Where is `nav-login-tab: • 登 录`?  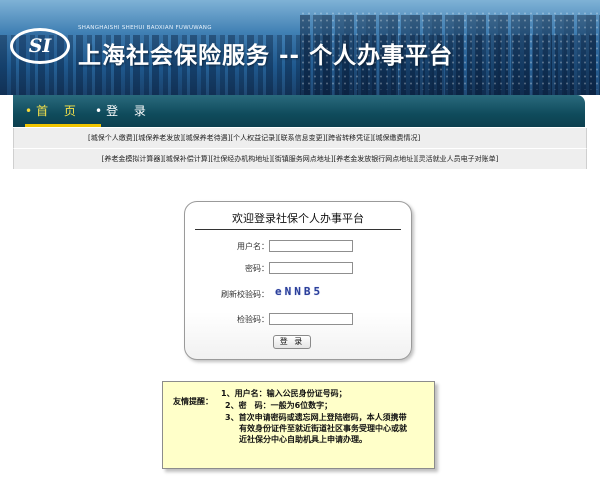 nav-login-tab: • 登 录 is located at coordinates (123, 111).